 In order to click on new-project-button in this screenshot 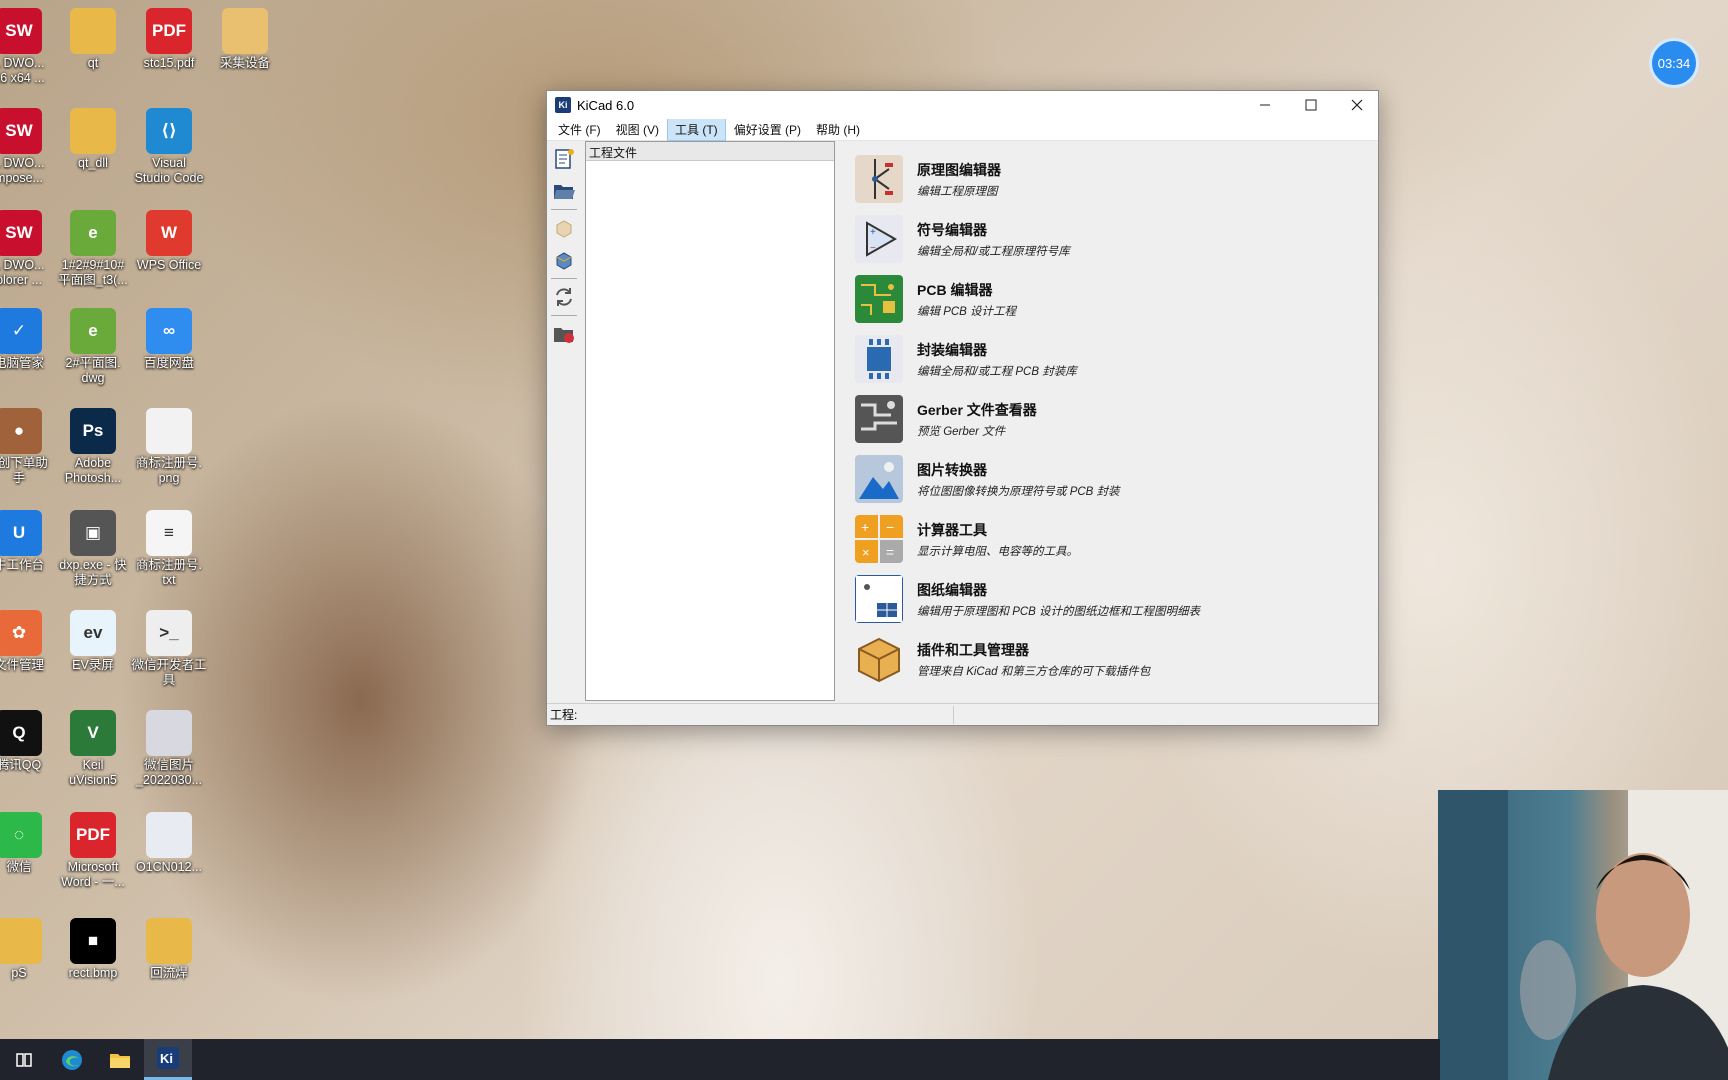, I will do `click(564, 159)`.